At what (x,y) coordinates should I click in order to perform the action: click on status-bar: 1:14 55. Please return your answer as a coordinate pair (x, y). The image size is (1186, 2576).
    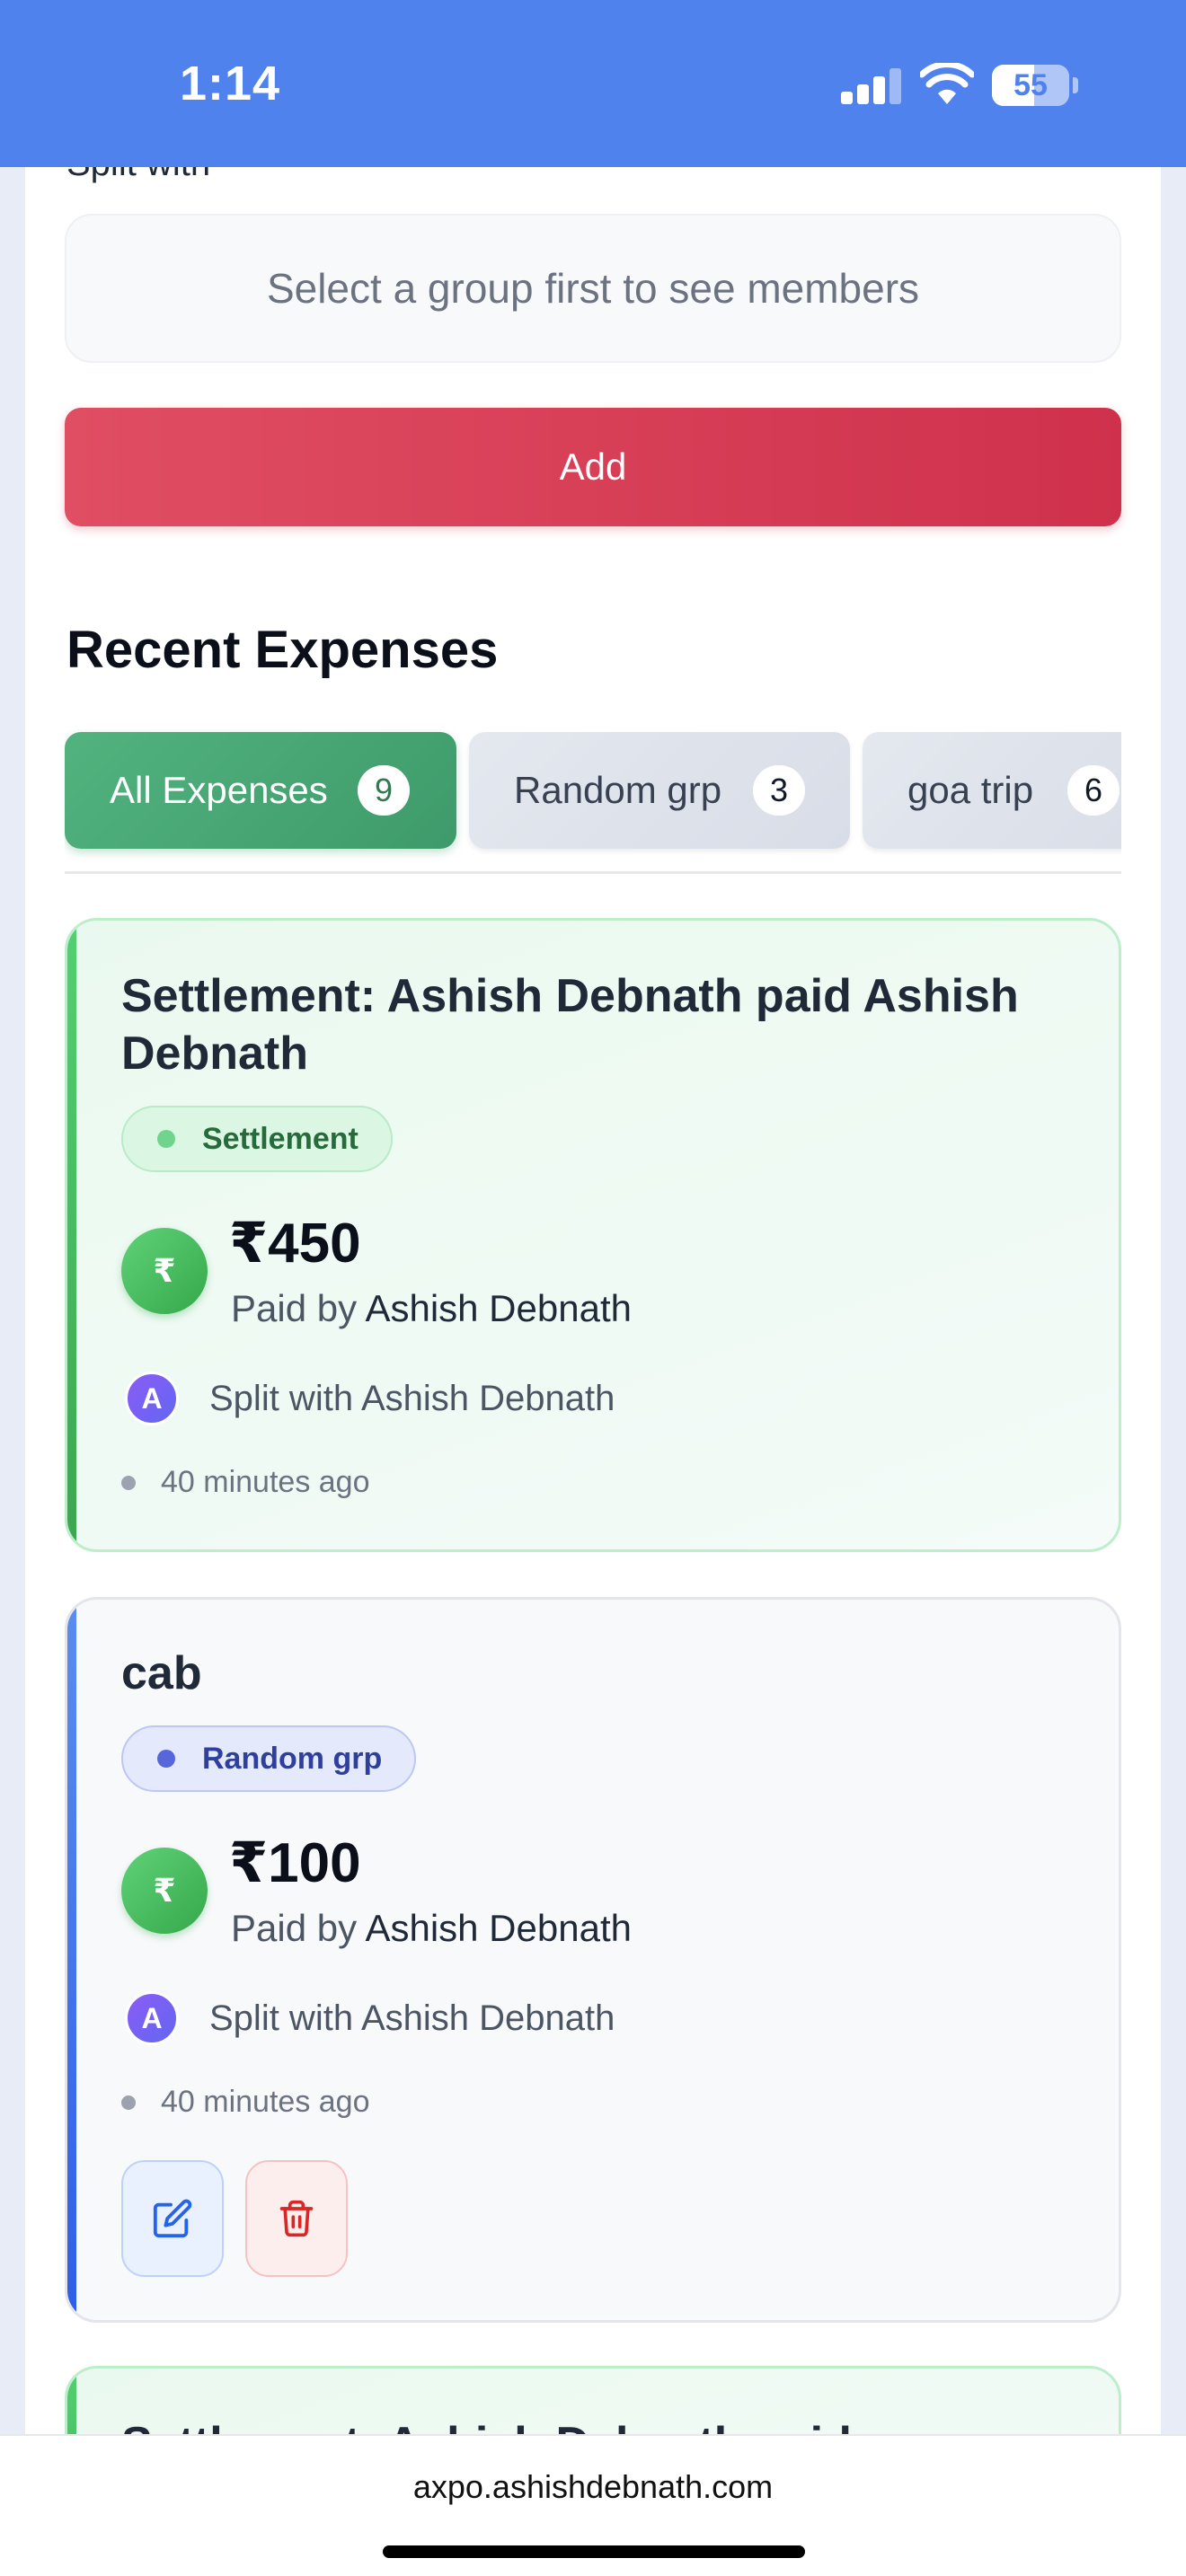
    Looking at the image, I should click on (593, 83).